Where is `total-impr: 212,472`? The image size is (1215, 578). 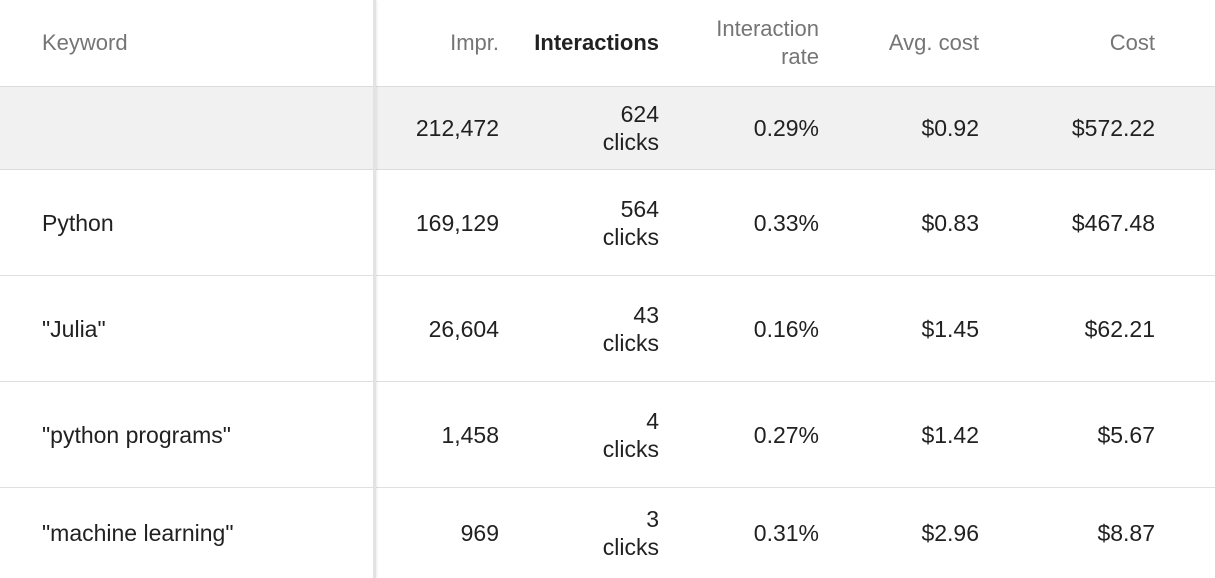
total-impr: 212,472 is located at coordinates (457, 128).